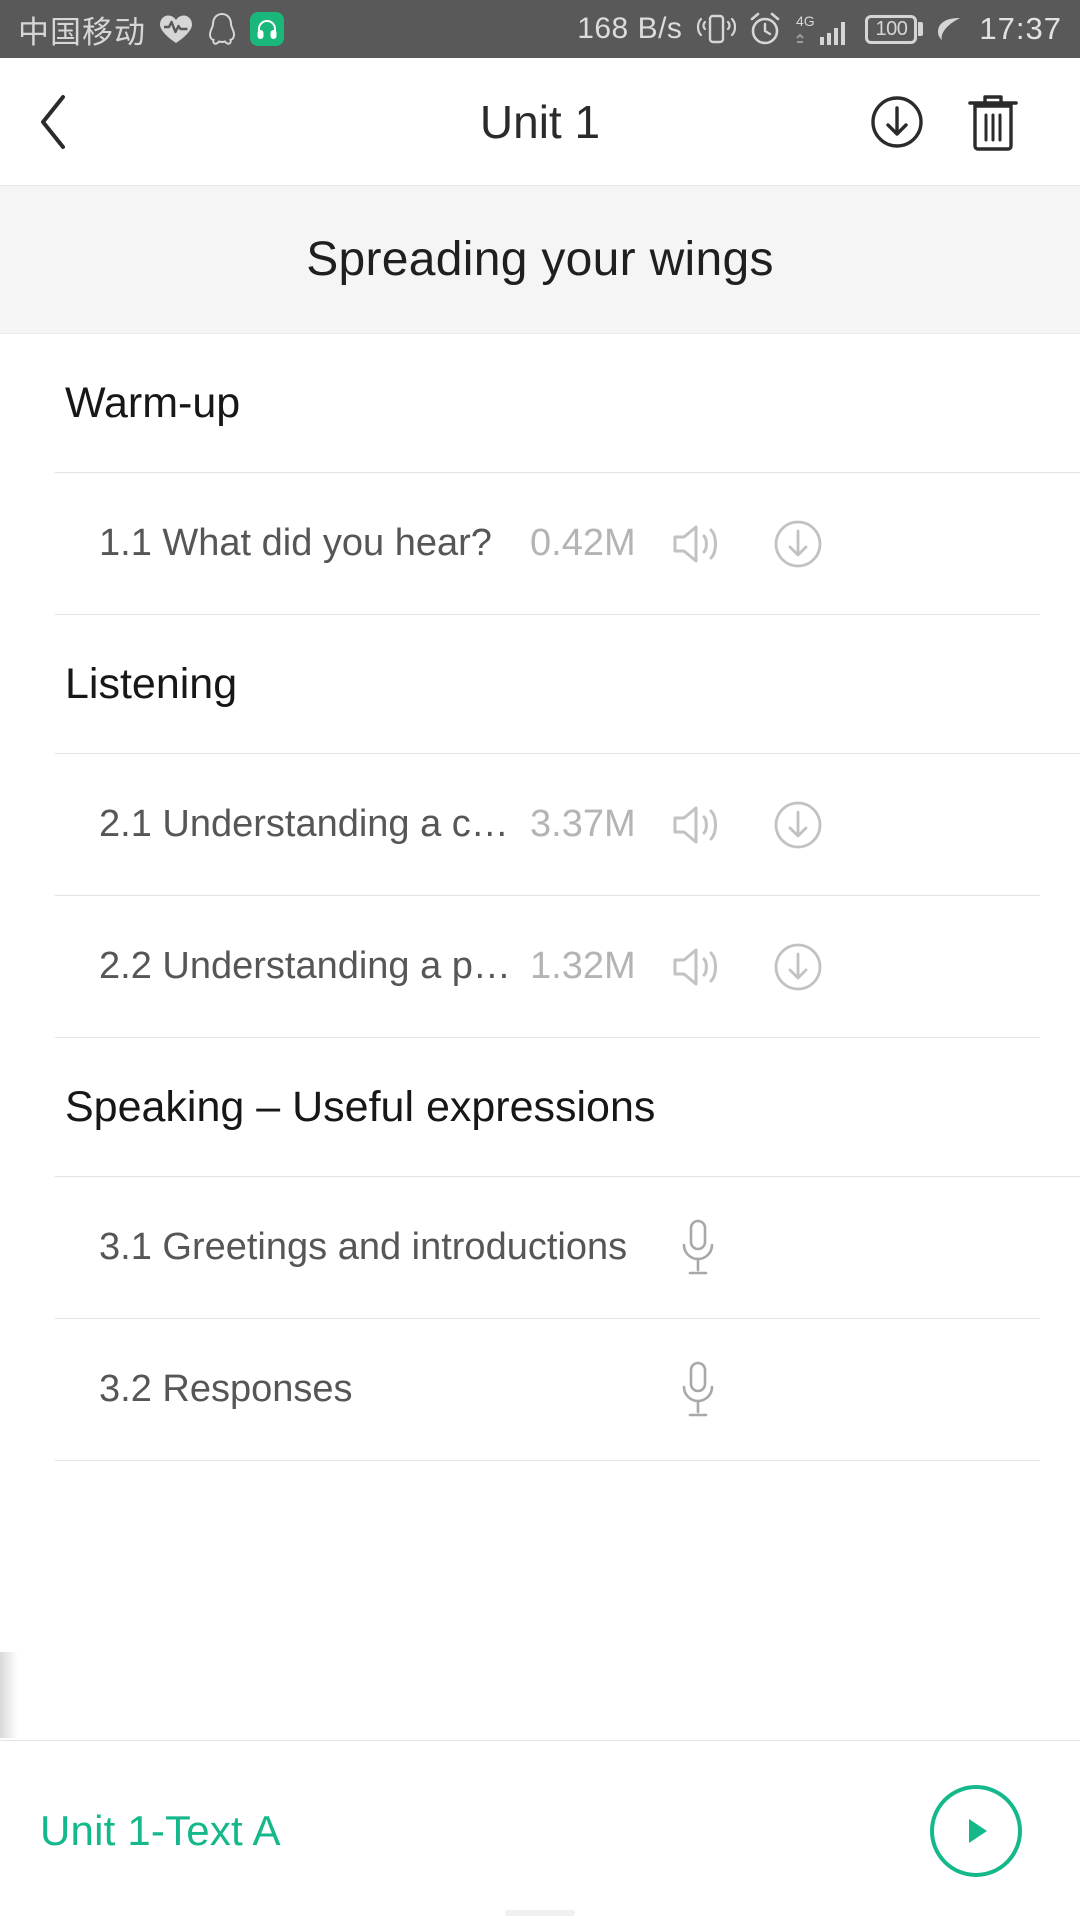 The image size is (1080, 1920). I want to click on status-bar: 中国移动 168 B/s 4G 100 17:37, so click(540, 29).